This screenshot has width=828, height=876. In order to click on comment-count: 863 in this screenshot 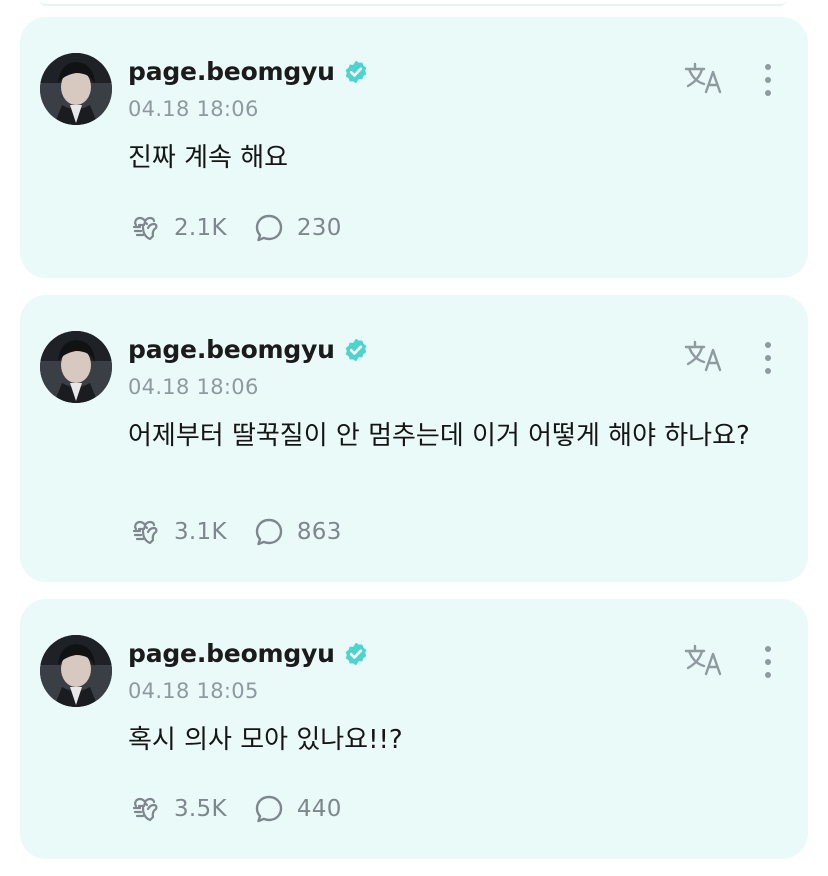, I will do `click(319, 532)`.